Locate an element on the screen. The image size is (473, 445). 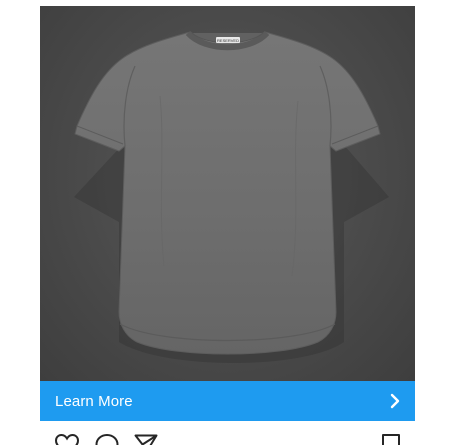
save-button is located at coordinates (395, 438).